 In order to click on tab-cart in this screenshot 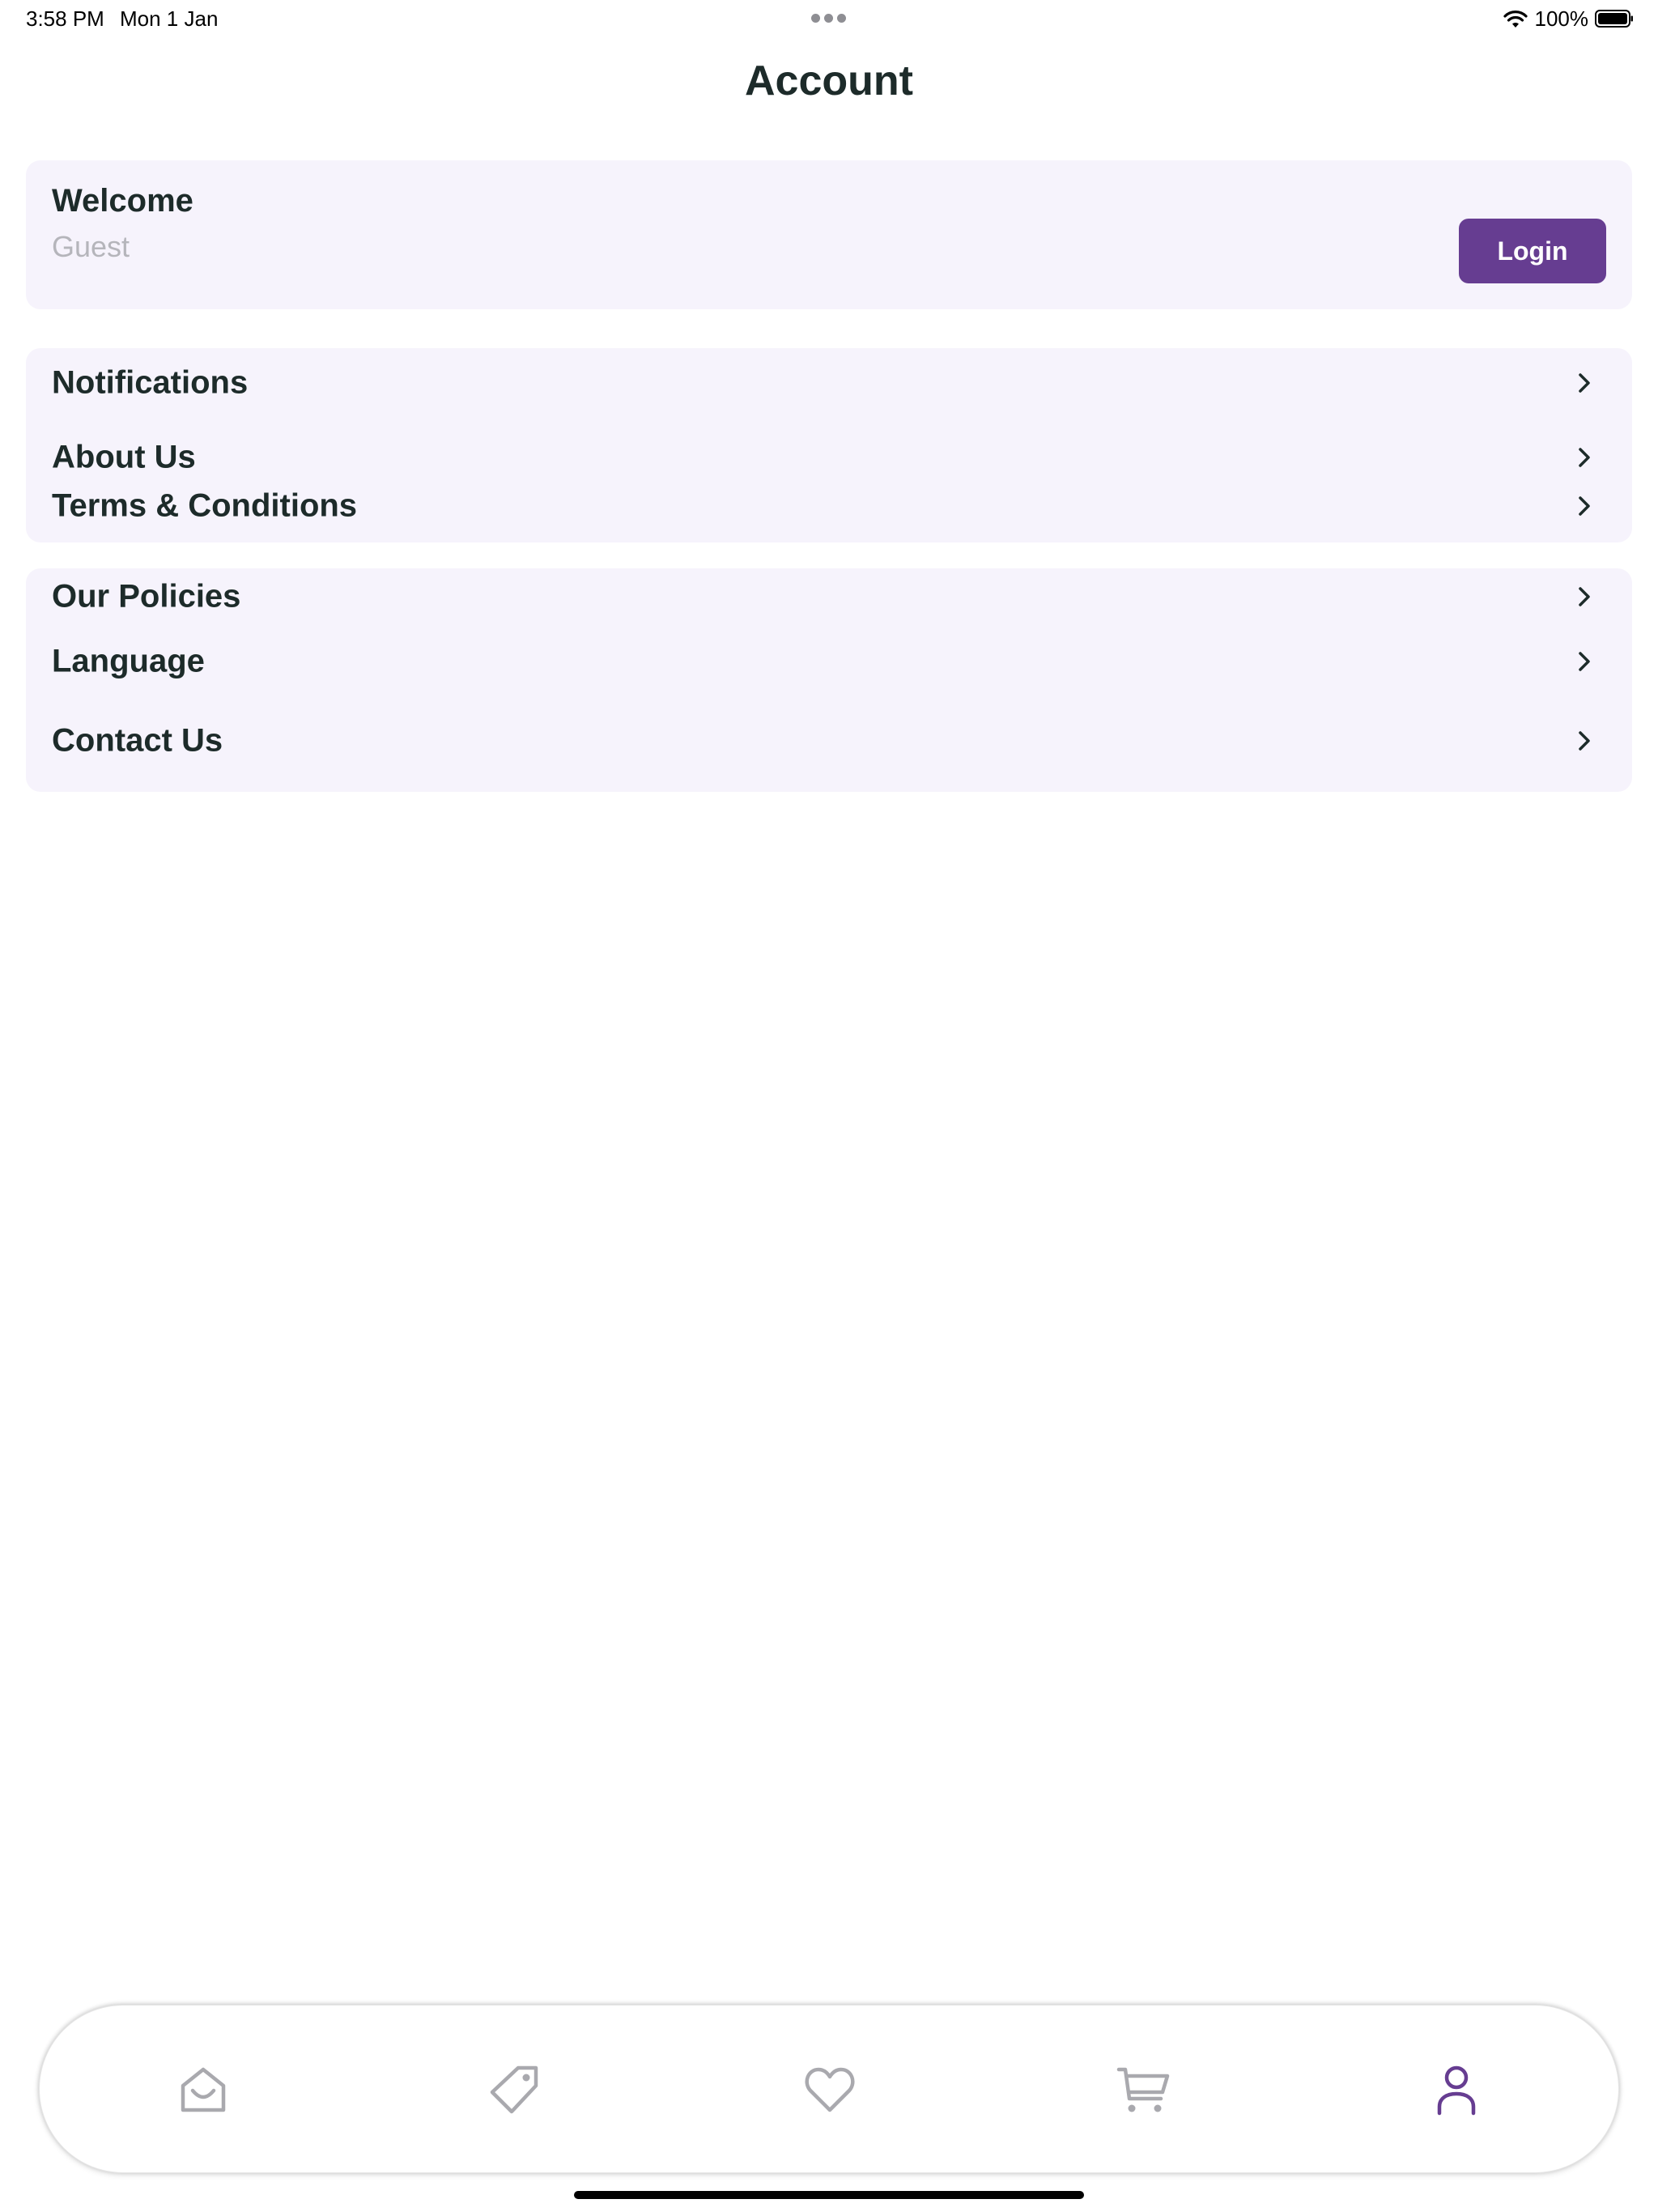, I will do `click(1143, 2090)`.